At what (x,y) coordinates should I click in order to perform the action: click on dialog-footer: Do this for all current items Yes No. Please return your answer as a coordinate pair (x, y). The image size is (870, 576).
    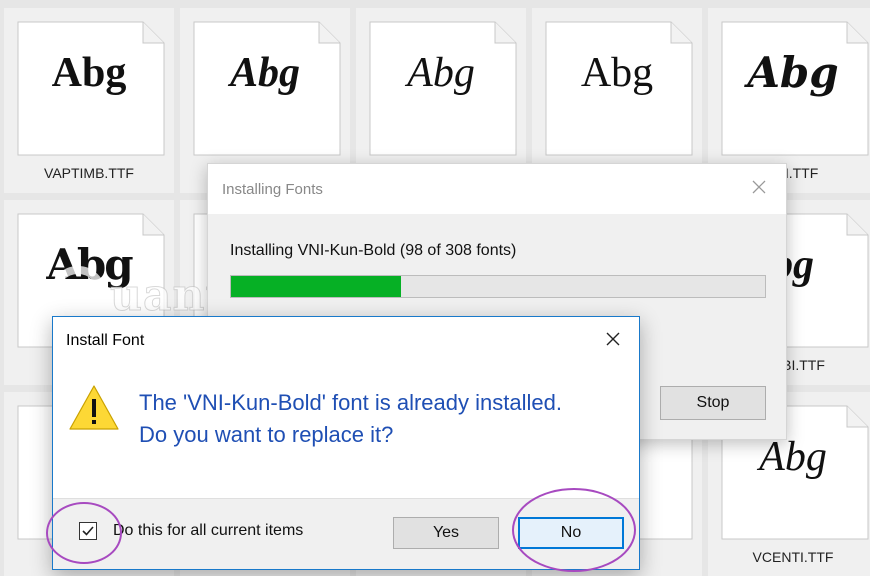
    Looking at the image, I should click on (346, 533).